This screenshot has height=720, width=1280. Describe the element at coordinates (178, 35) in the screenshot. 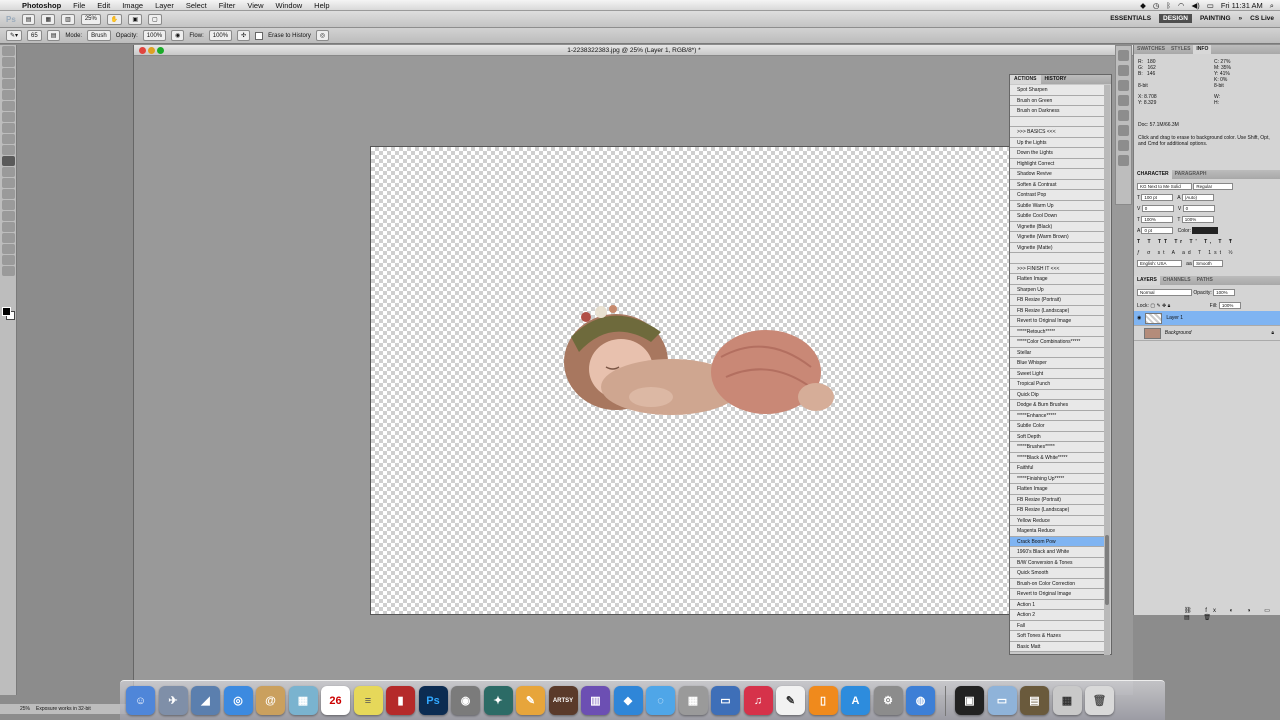

I see `tablet-opacity-icon: ◉` at that location.